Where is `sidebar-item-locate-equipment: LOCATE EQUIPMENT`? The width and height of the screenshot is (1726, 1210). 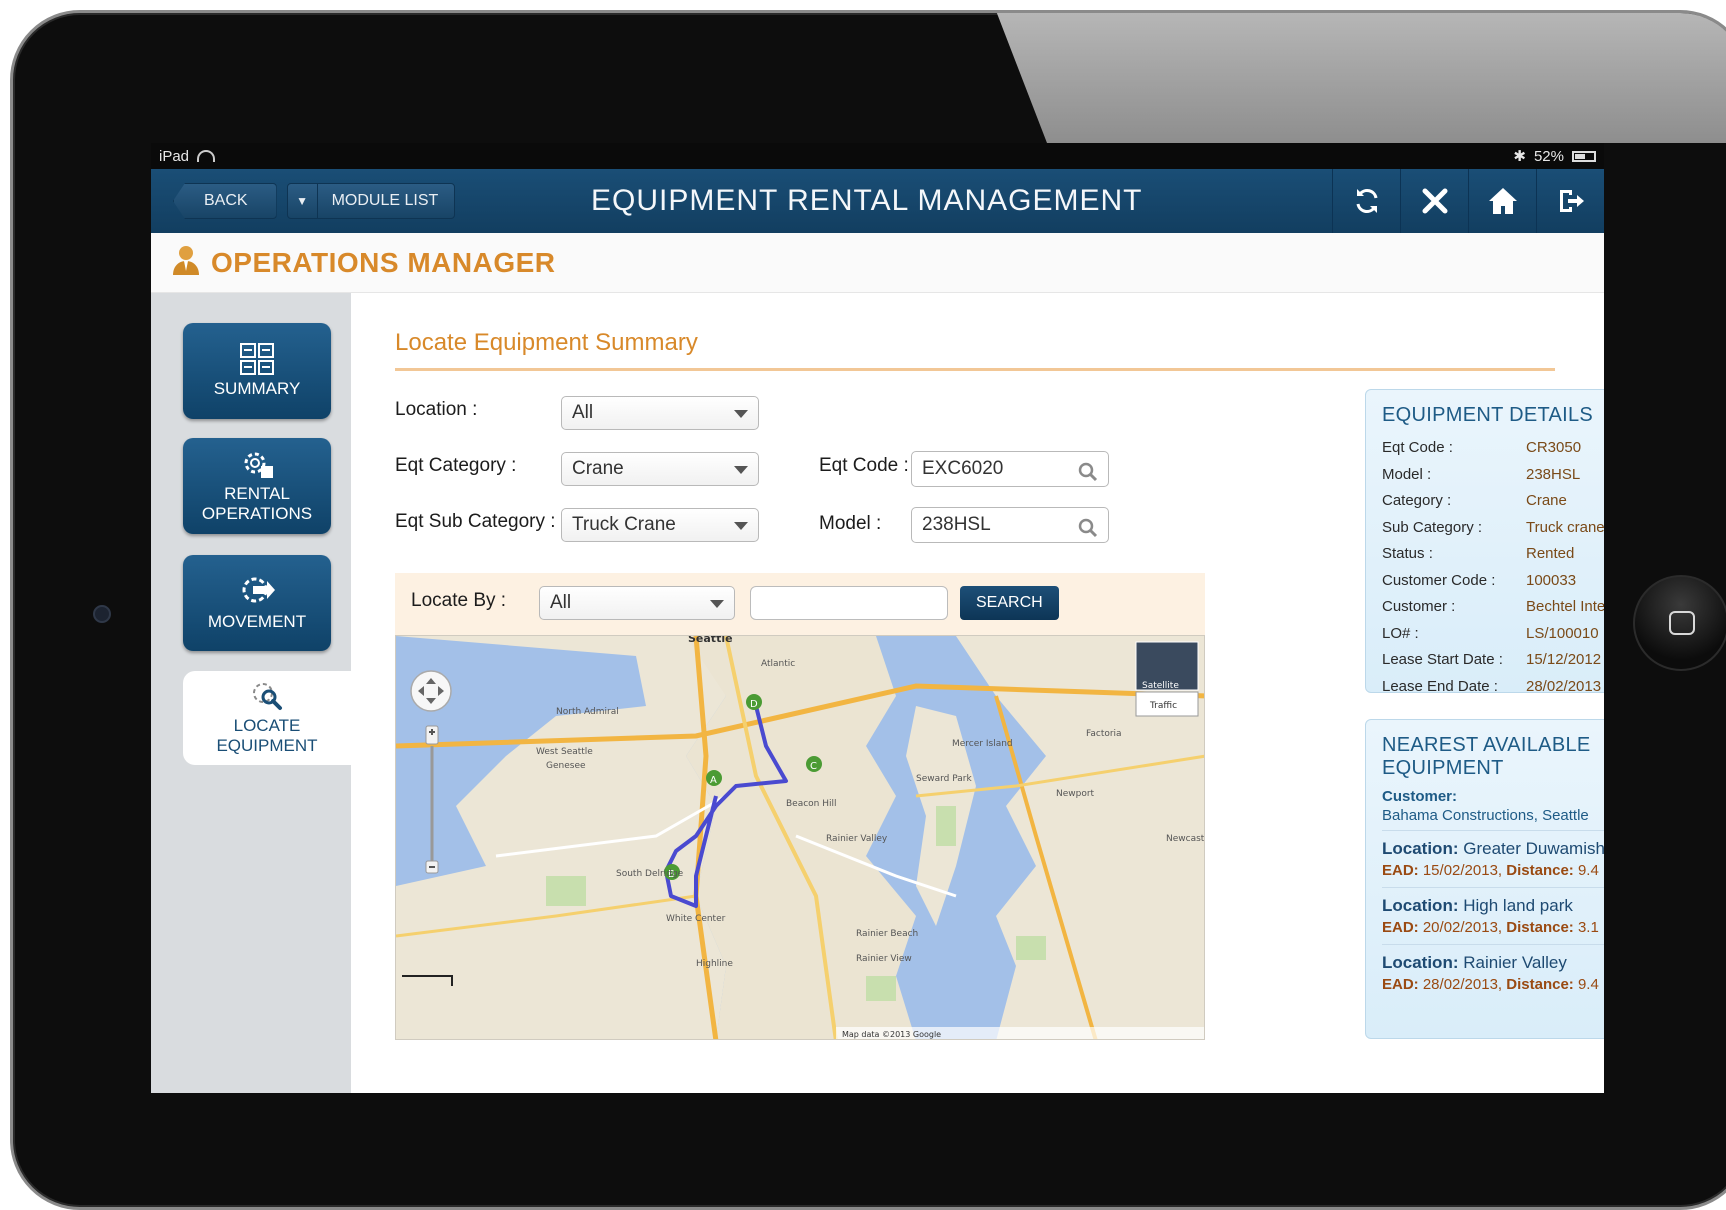
sidebar-item-locate-equipment: LOCATE EQUIPMENT is located at coordinates (267, 718).